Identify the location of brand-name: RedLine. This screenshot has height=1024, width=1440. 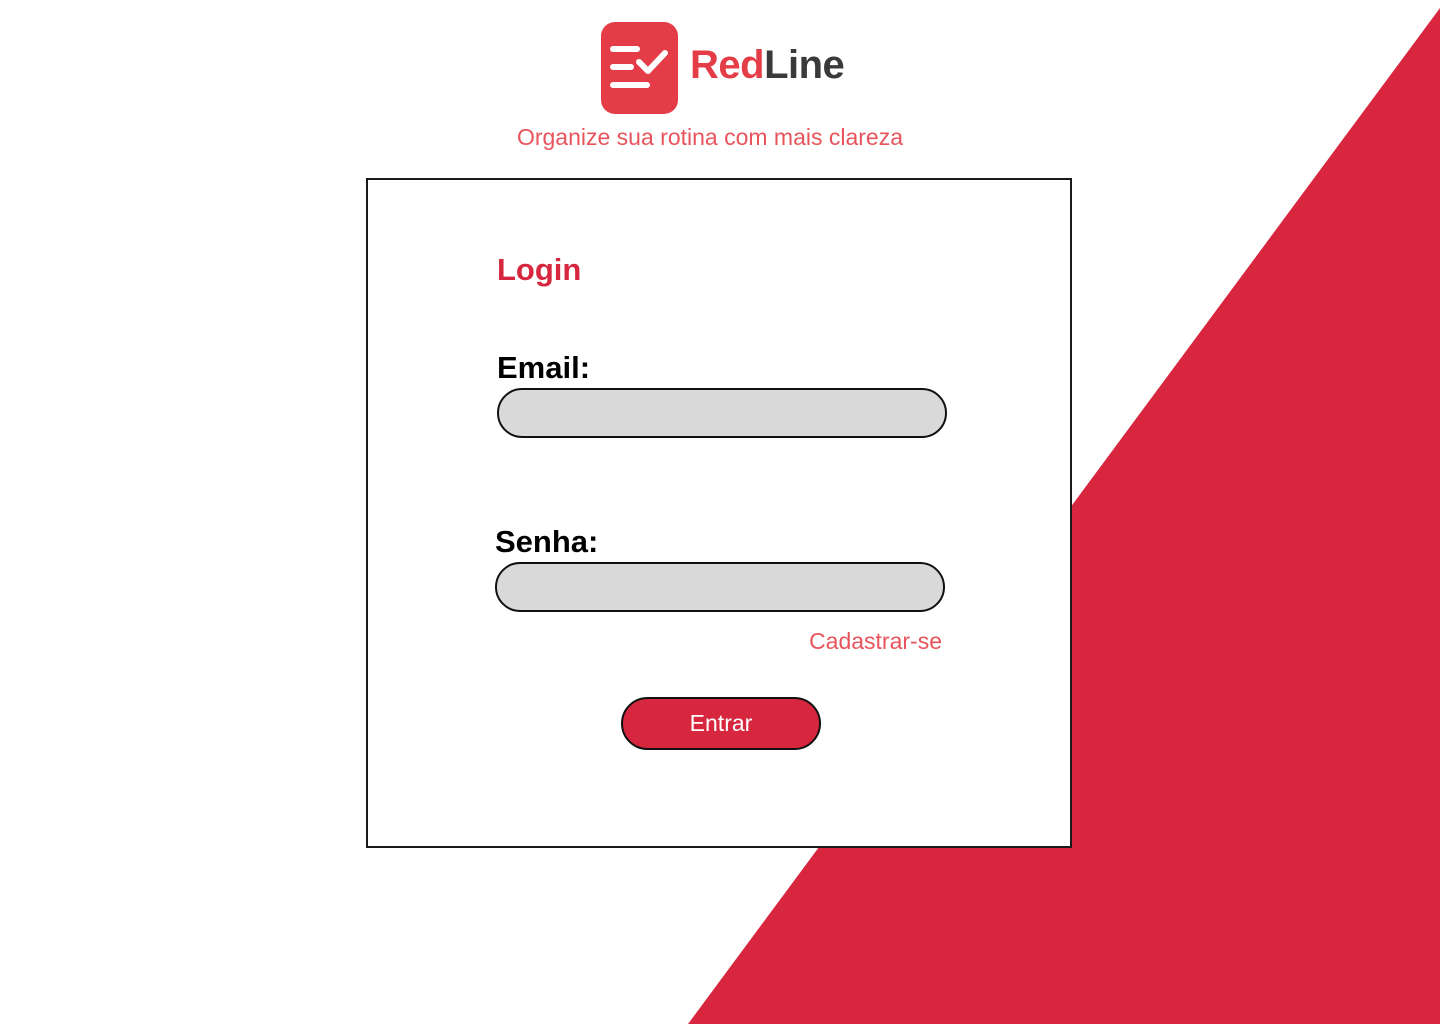
(767, 65).